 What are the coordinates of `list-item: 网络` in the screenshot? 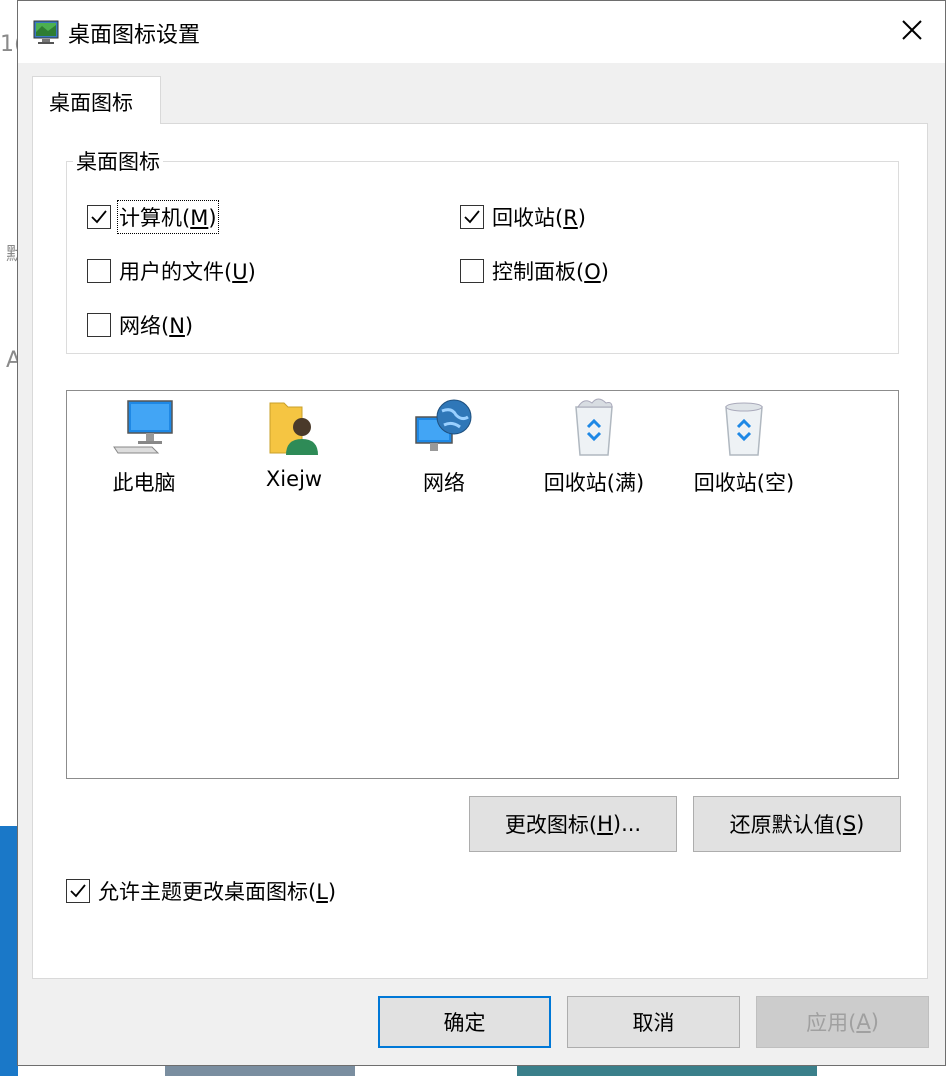 It's located at (444, 447).